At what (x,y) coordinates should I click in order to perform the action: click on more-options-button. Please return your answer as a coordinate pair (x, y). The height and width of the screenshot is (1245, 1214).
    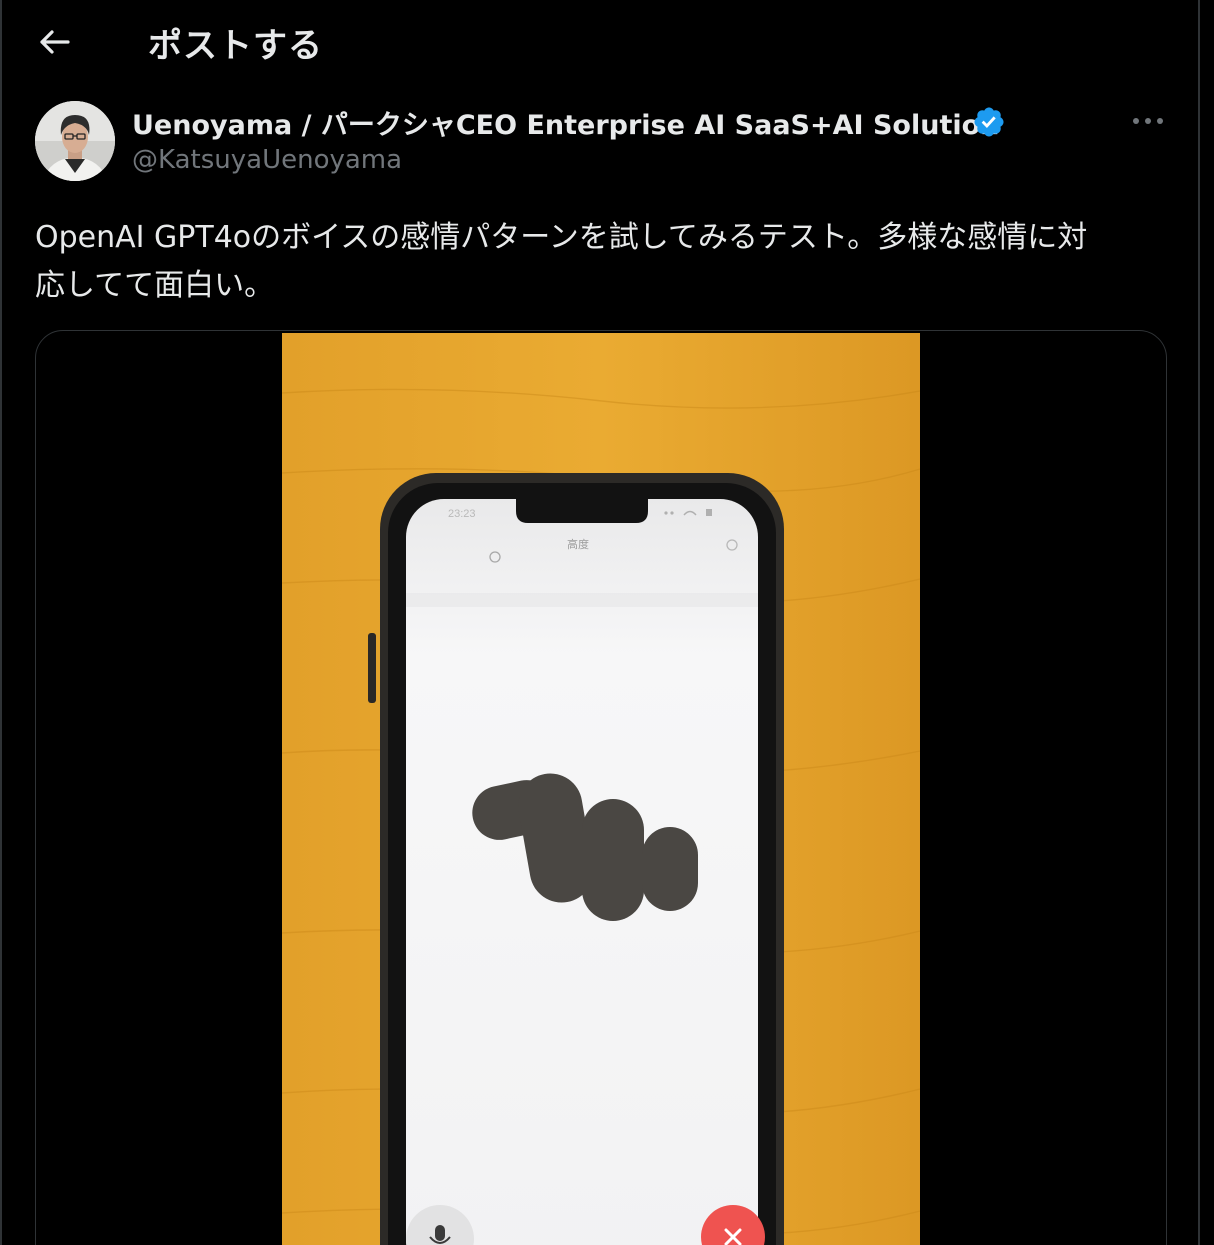
    Looking at the image, I should click on (1148, 121).